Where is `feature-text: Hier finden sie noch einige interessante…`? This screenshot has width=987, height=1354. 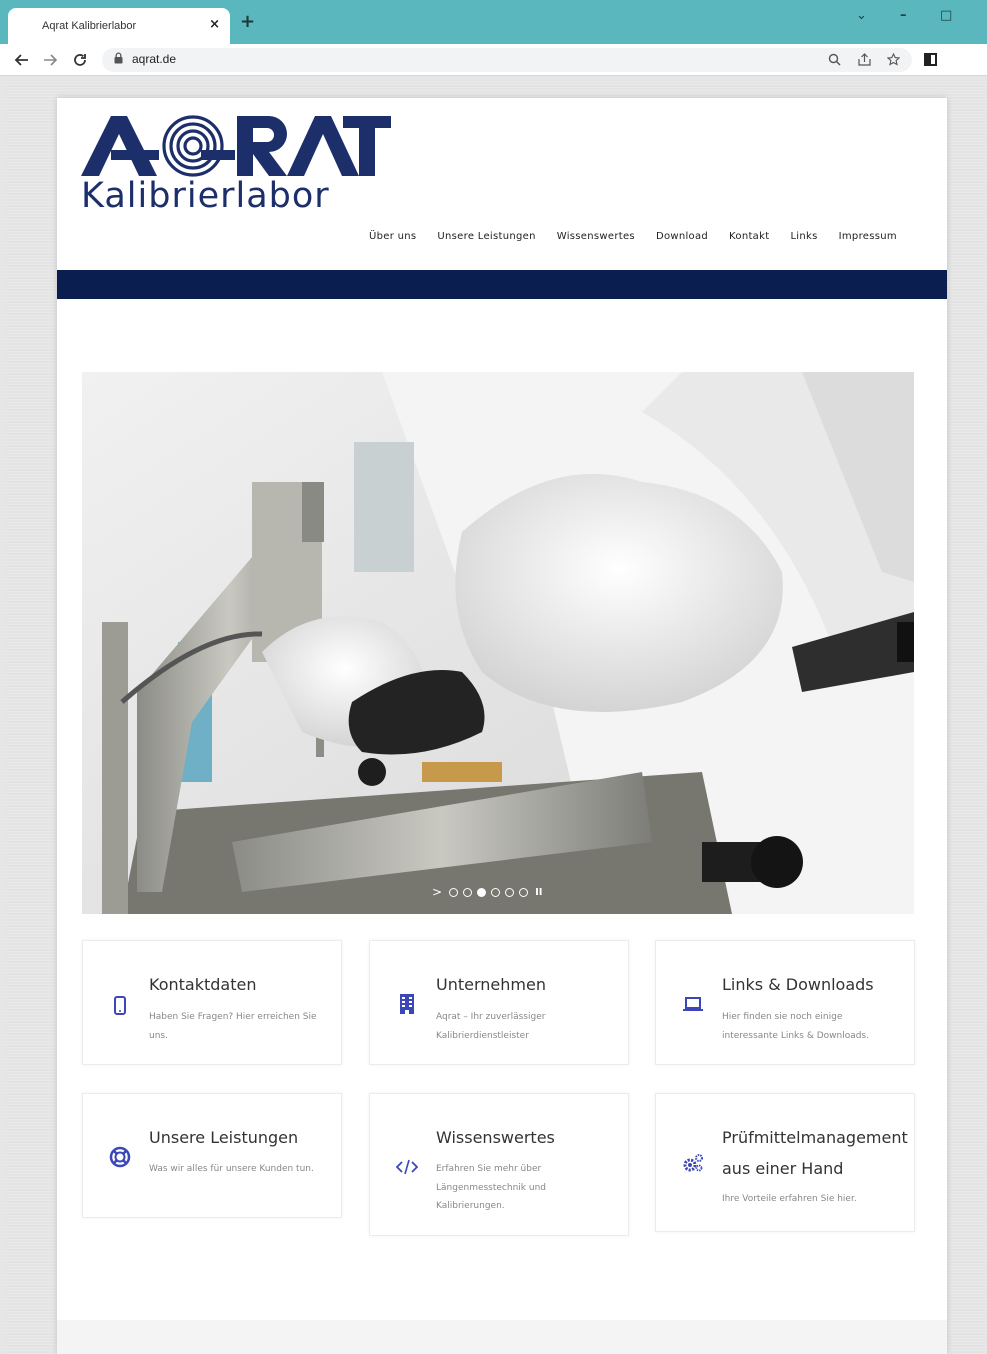
feature-text: Hier finden sie noch einige interessante… is located at coordinates (795, 1026).